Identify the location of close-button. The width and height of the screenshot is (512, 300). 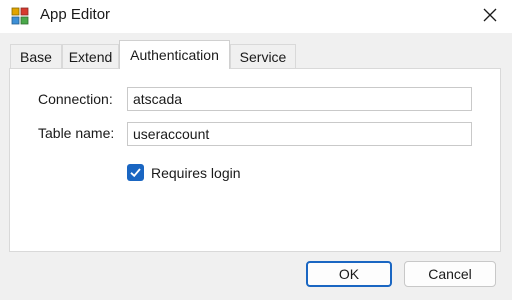
(490, 16).